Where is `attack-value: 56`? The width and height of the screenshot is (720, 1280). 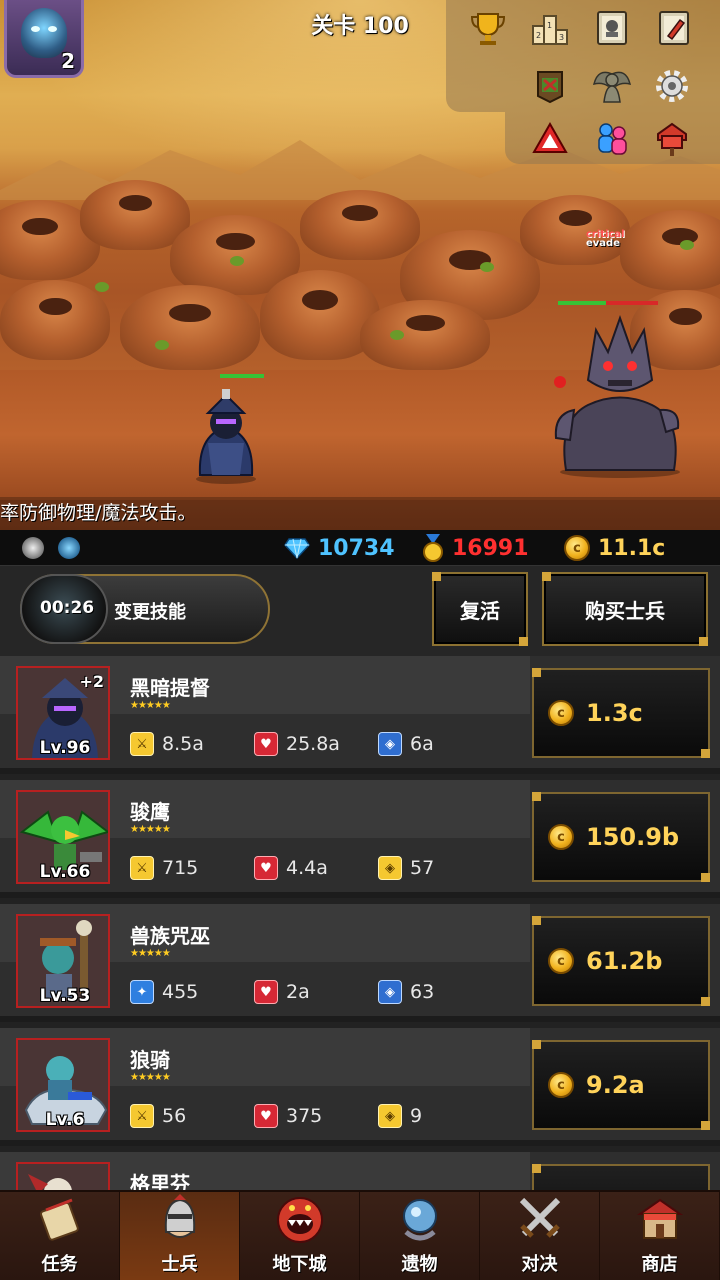
attack-value: 56 is located at coordinates (174, 1116).